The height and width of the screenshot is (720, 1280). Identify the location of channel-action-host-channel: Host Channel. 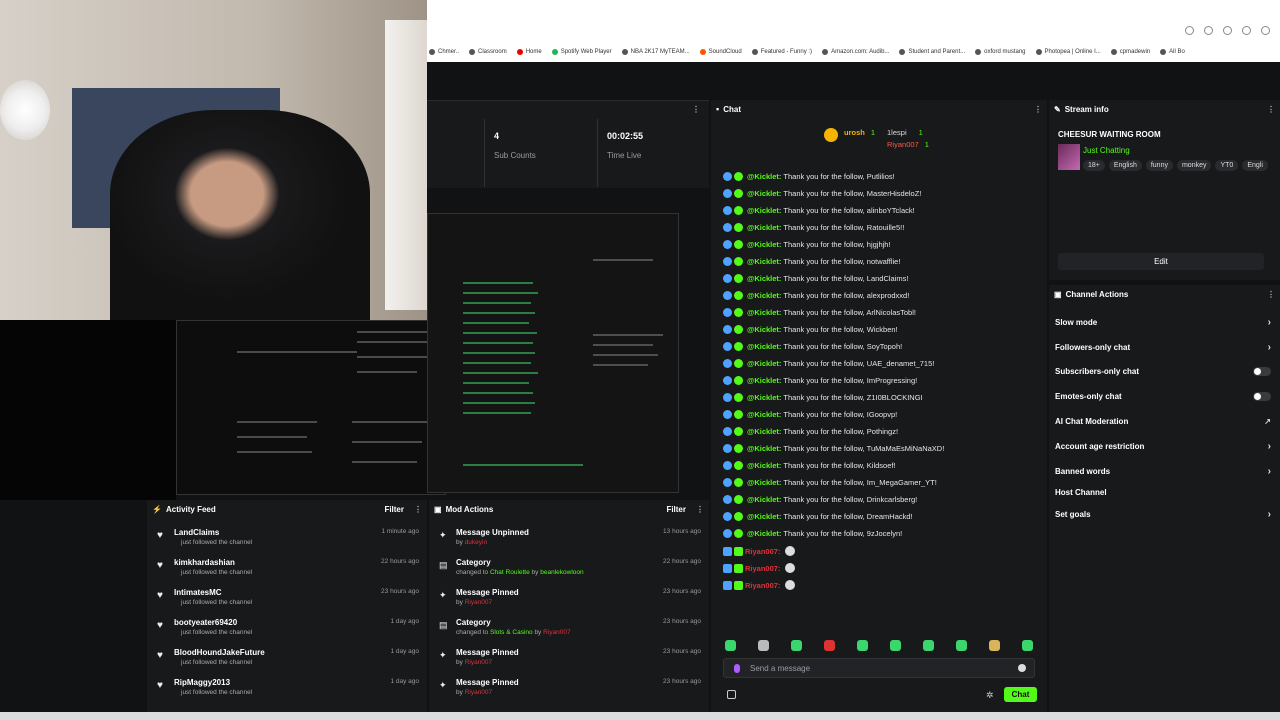
(1163, 492).